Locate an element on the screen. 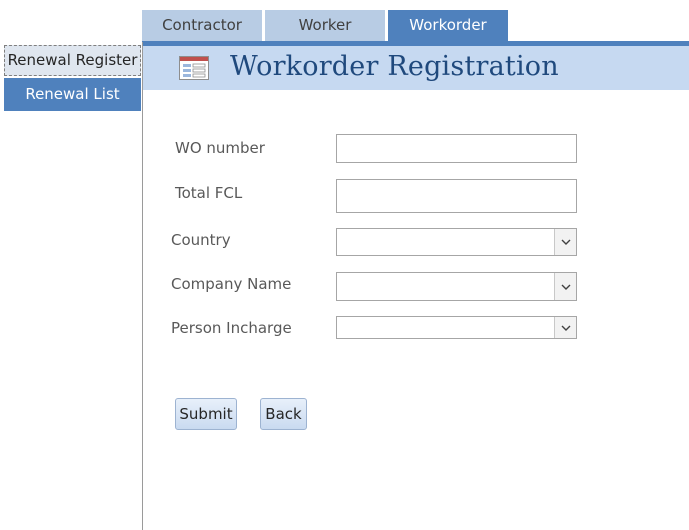  company-name-label: Company Name is located at coordinates (231, 284).